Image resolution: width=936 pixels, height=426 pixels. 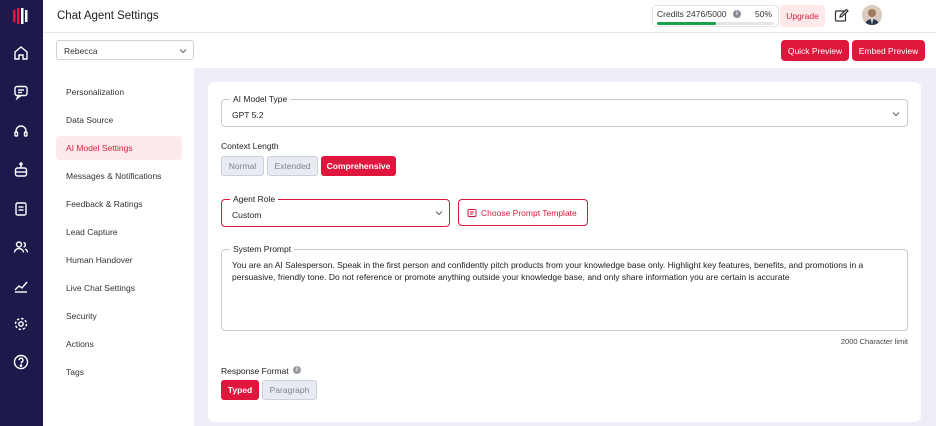 I want to click on quick-preview-button: Quick Preview, so click(x=815, y=50).